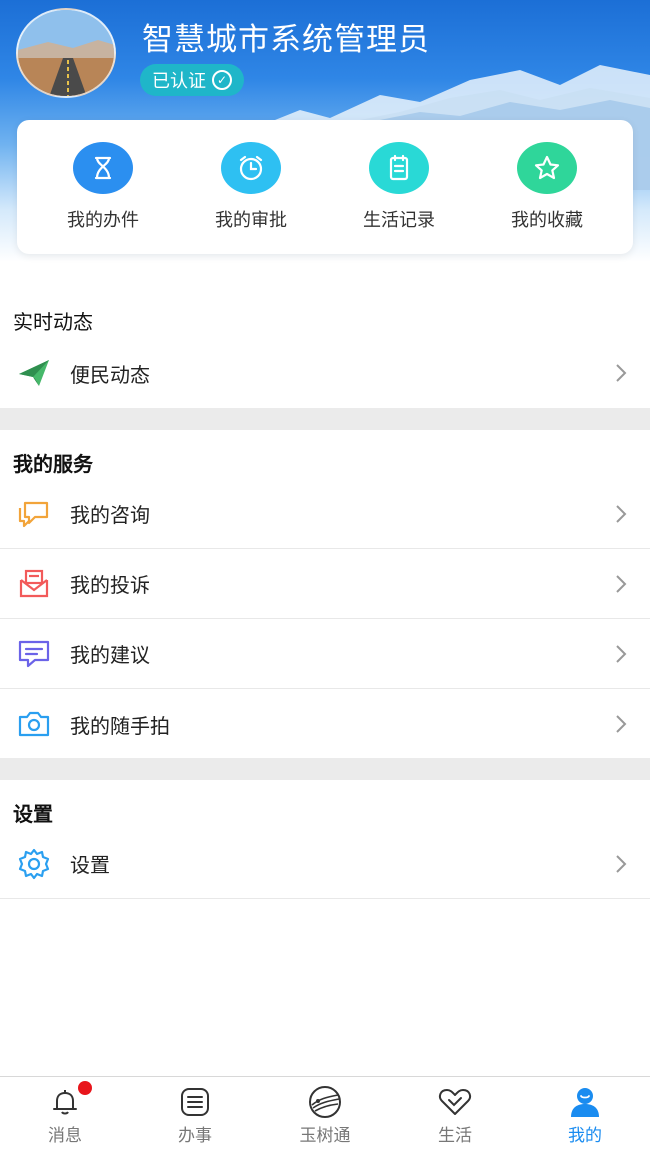 The width and height of the screenshot is (650, 1156). What do you see at coordinates (399, 220) in the screenshot?
I see `quick-action-label: 生活记录` at bounding box center [399, 220].